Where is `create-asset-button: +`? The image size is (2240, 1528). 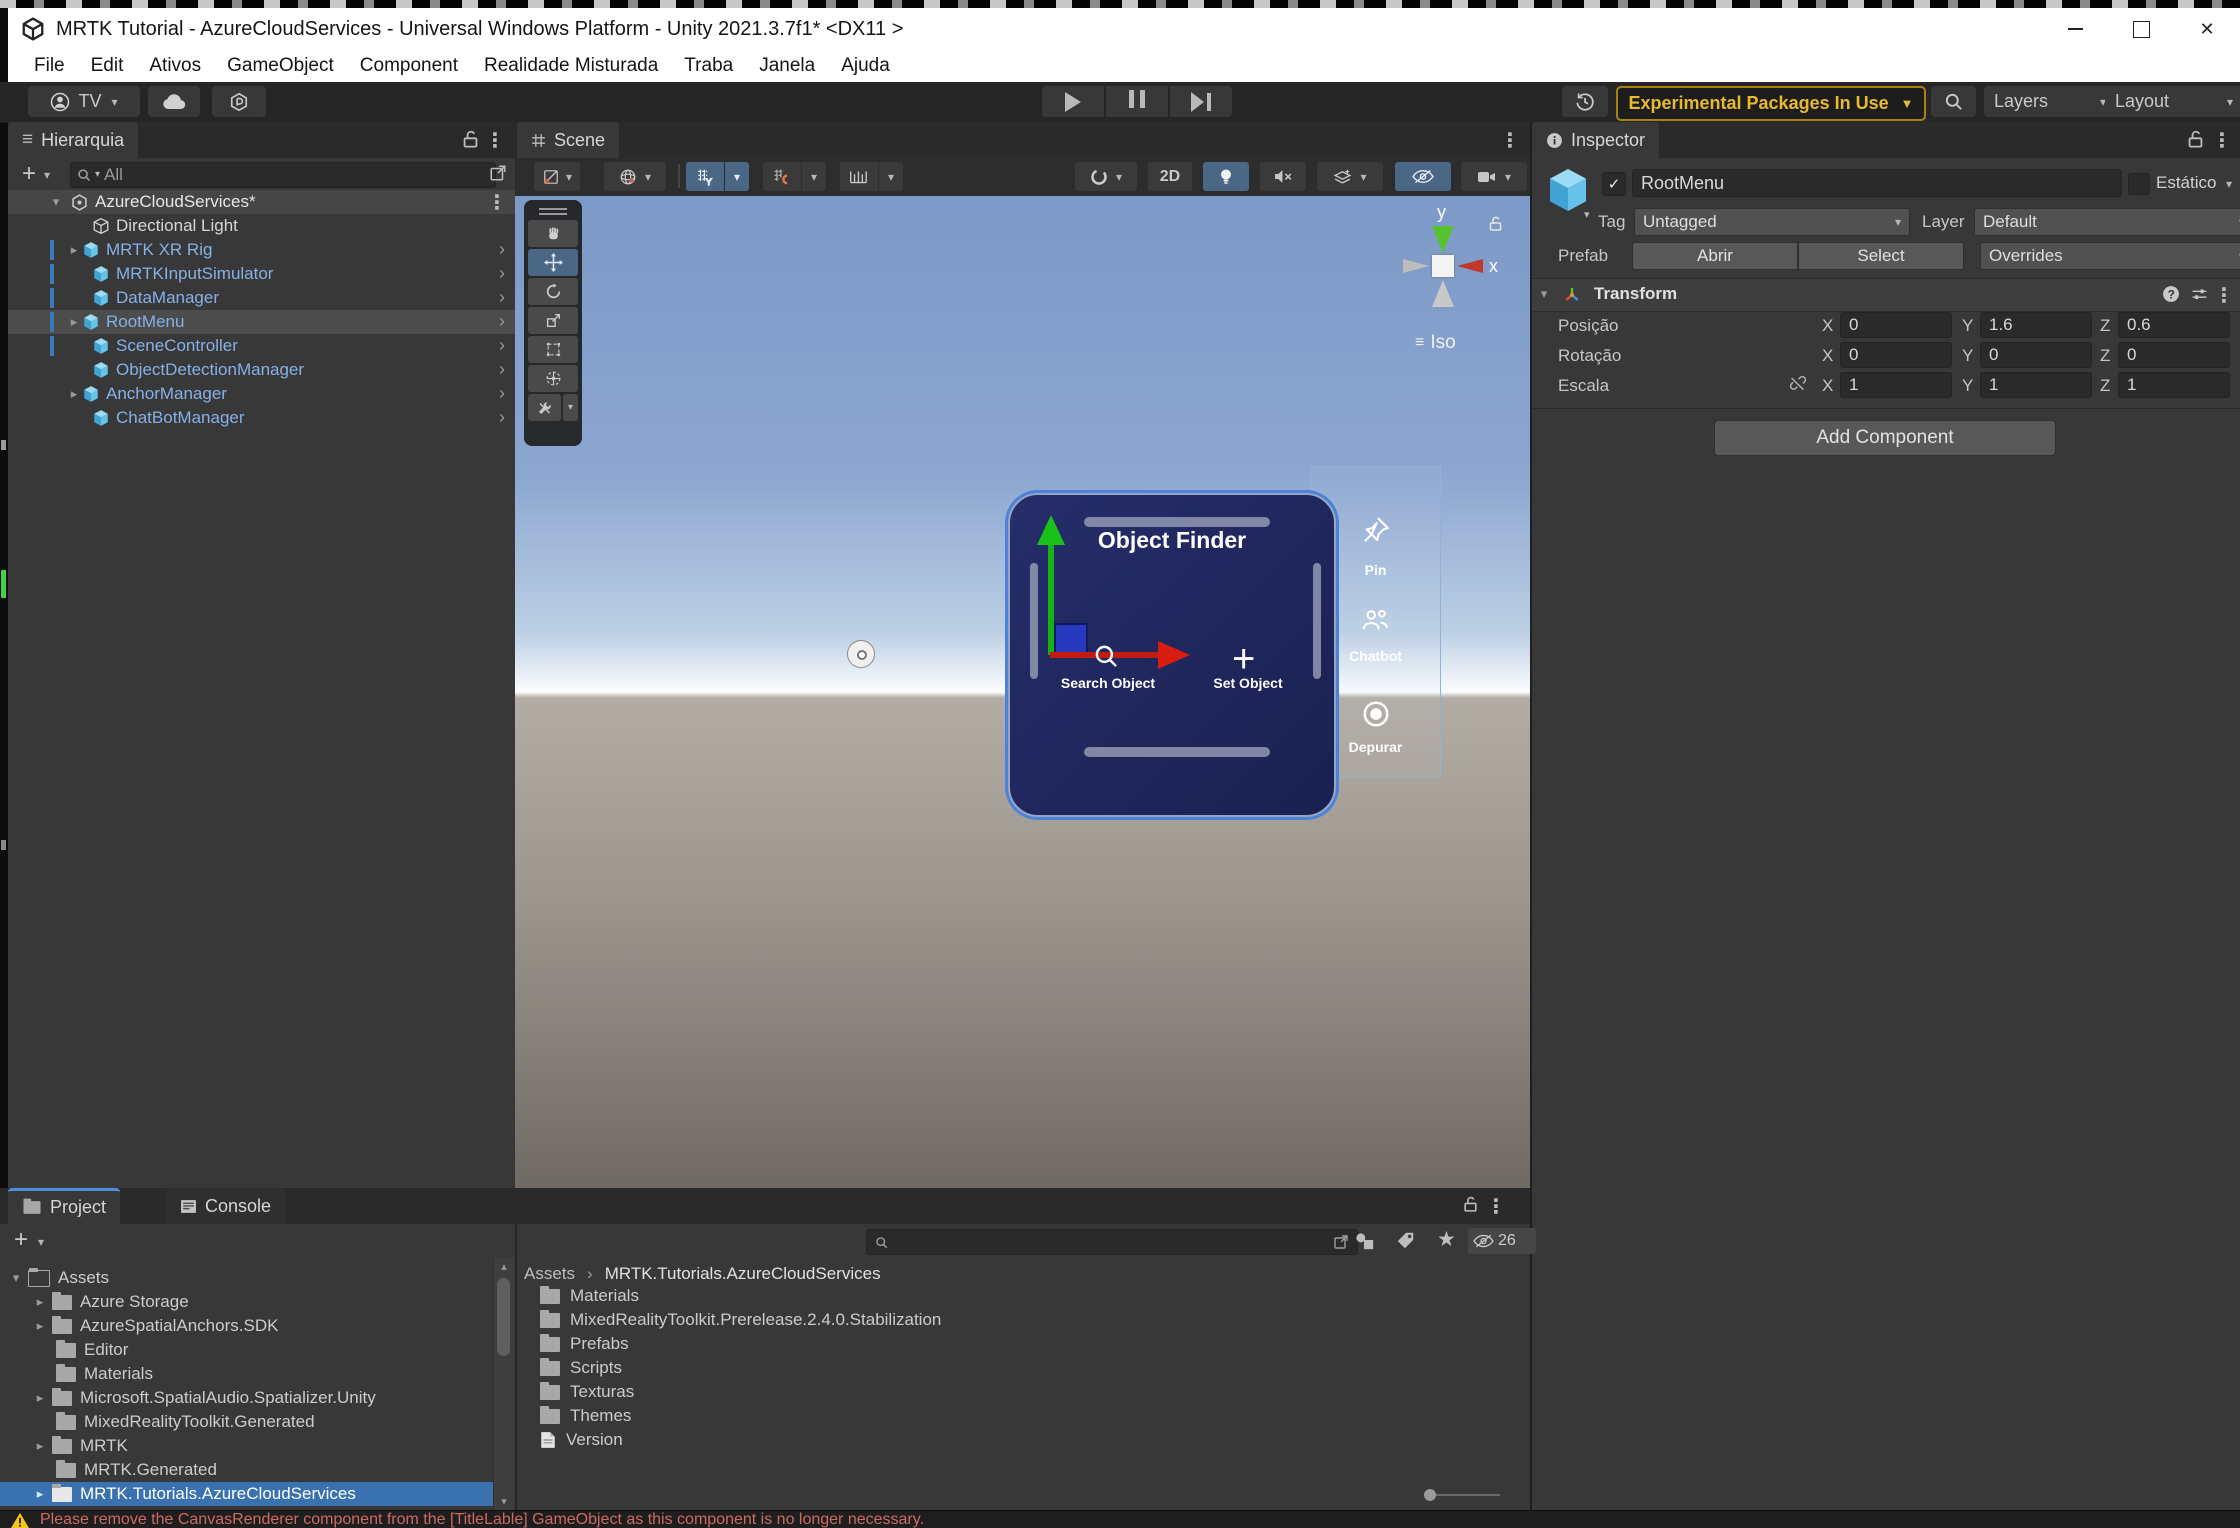
create-asset-button: + is located at coordinates (21, 1240).